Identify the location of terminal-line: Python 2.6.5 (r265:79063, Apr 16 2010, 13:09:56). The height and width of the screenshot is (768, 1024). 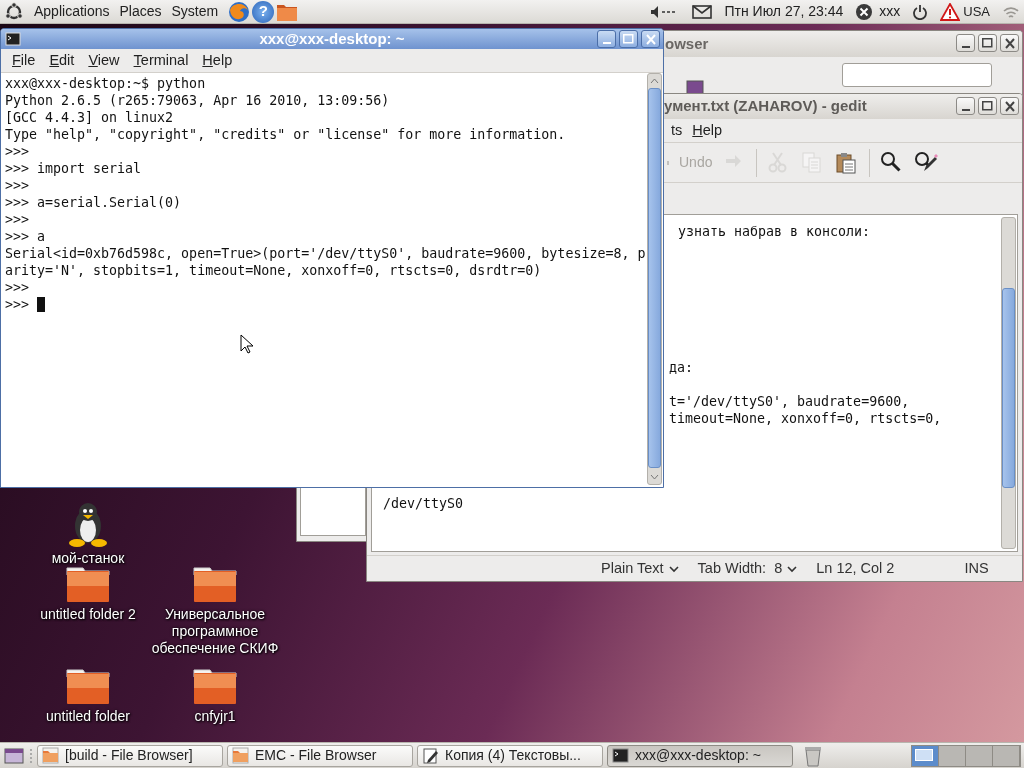
(198, 100).